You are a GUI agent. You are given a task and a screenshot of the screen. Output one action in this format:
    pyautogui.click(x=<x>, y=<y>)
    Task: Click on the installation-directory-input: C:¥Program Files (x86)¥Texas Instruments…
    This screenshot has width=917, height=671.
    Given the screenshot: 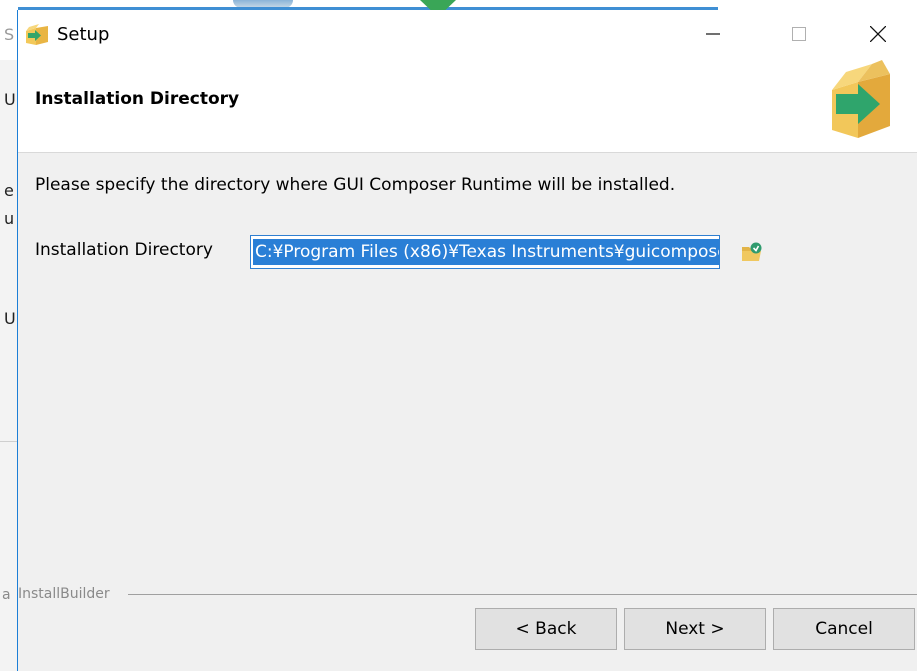 What is the action you would take?
    pyautogui.click(x=485, y=252)
    